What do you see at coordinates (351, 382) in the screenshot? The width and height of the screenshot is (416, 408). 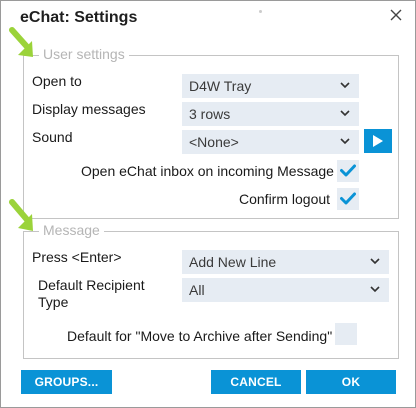 I see `ok-button: OK` at bounding box center [351, 382].